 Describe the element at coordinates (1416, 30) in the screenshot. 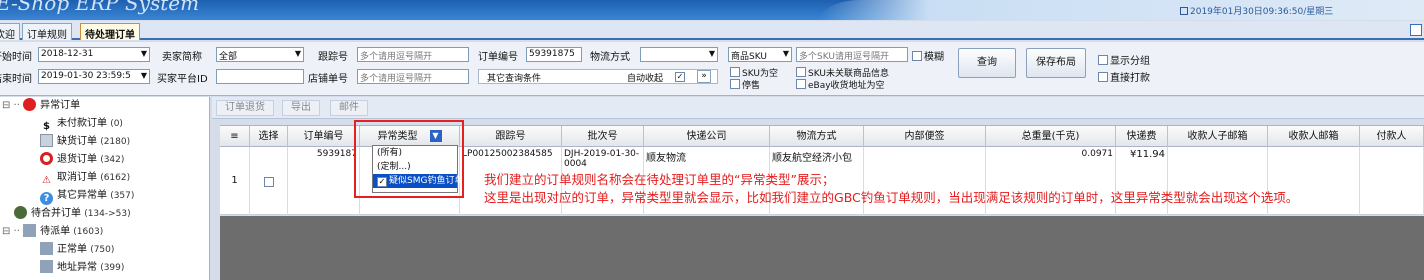

I see `window-restore-icon` at that location.